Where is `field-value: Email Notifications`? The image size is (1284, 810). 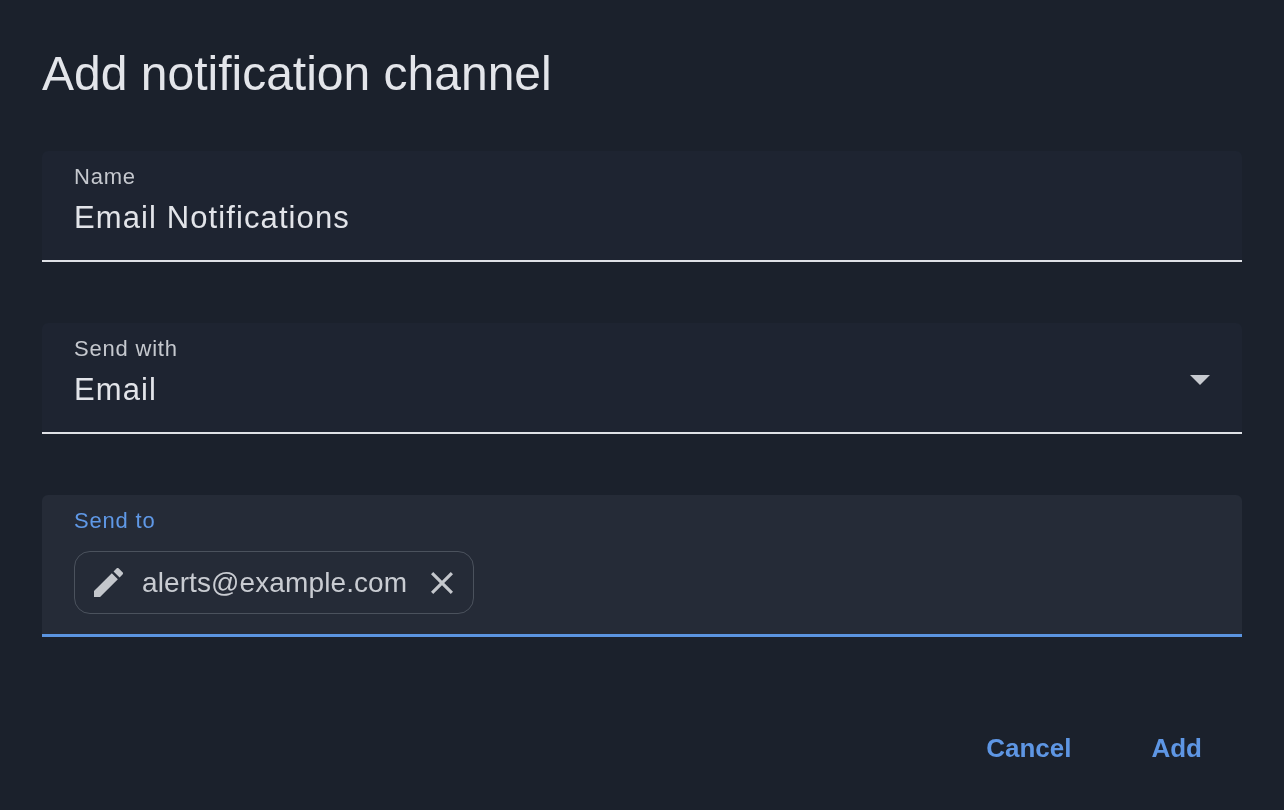 field-value: Email Notifications is located at coordinates (212, 218).